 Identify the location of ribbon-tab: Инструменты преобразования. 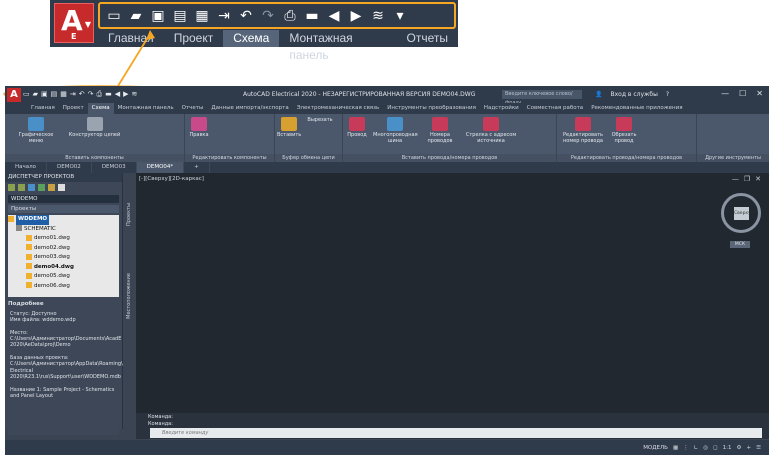
(431, 108).